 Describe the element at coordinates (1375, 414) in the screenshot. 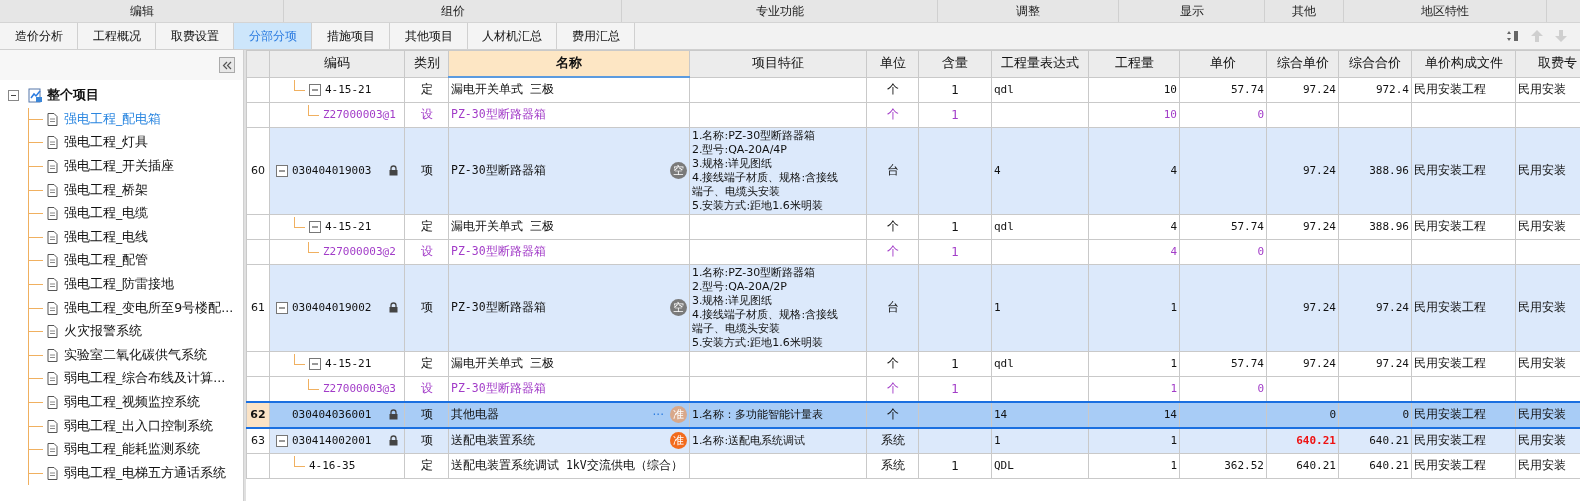

I see `total-cell: 0` at that location.